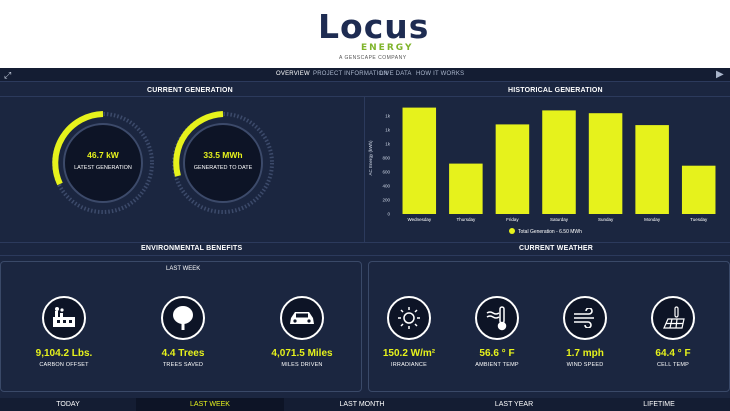  Describe the element at coordinates (183, 365) in the screenshot. I see `trees-saved-label: TREES SAVED` at that location.